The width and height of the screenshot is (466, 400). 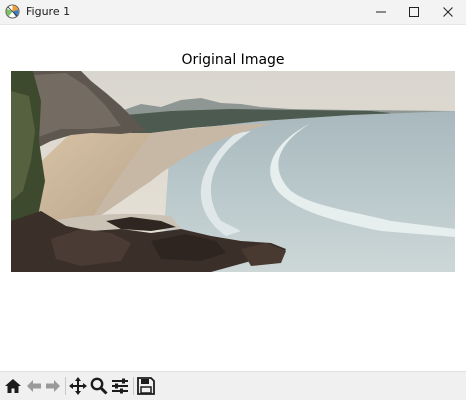 I want to click on save-icon, so click(x=146, y=386).